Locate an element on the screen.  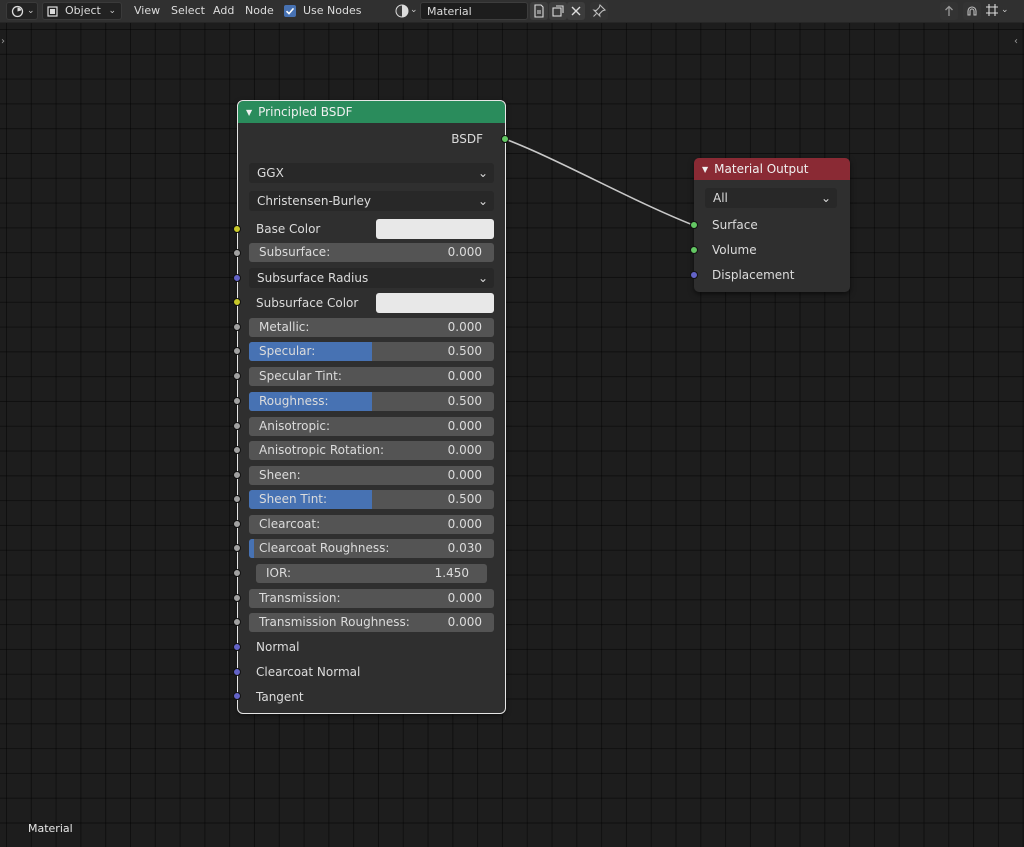
slider-metallic: Metallic: 0.000 is located at coordinates (371, 327).